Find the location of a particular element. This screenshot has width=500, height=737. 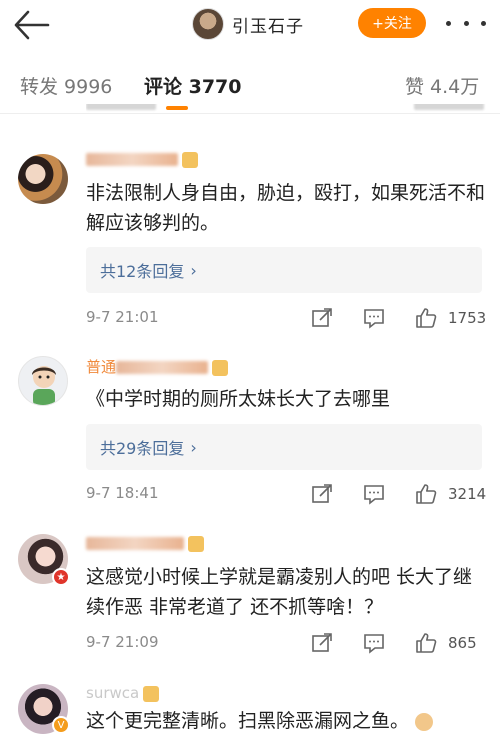

dog-emoji-icon is located at coordinates (424, 721).